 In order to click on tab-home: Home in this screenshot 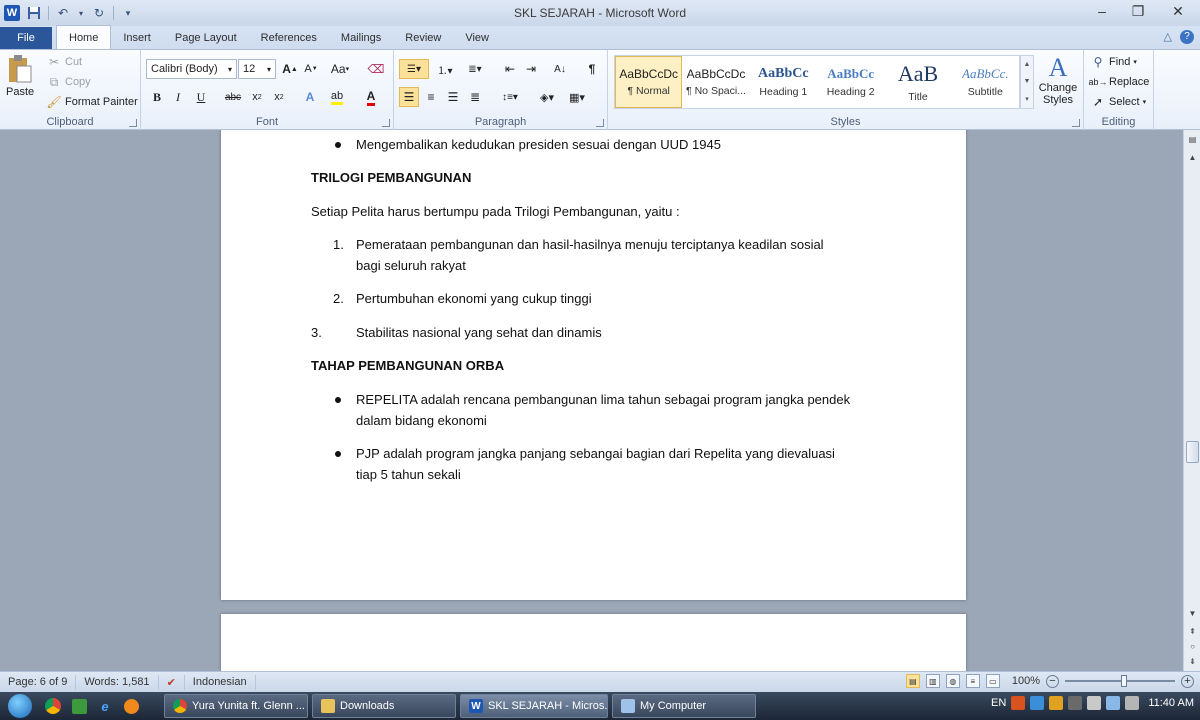, I will do `click(84, 37)`.